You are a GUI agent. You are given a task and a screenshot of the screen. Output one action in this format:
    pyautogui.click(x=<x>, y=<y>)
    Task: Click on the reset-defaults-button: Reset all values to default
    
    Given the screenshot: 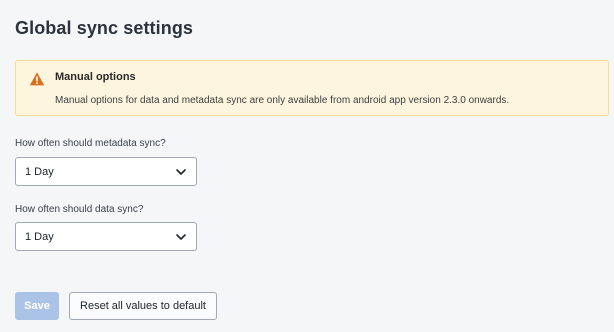 What is the action you would take?
    pyautogui.click(x=143, y=306)
    